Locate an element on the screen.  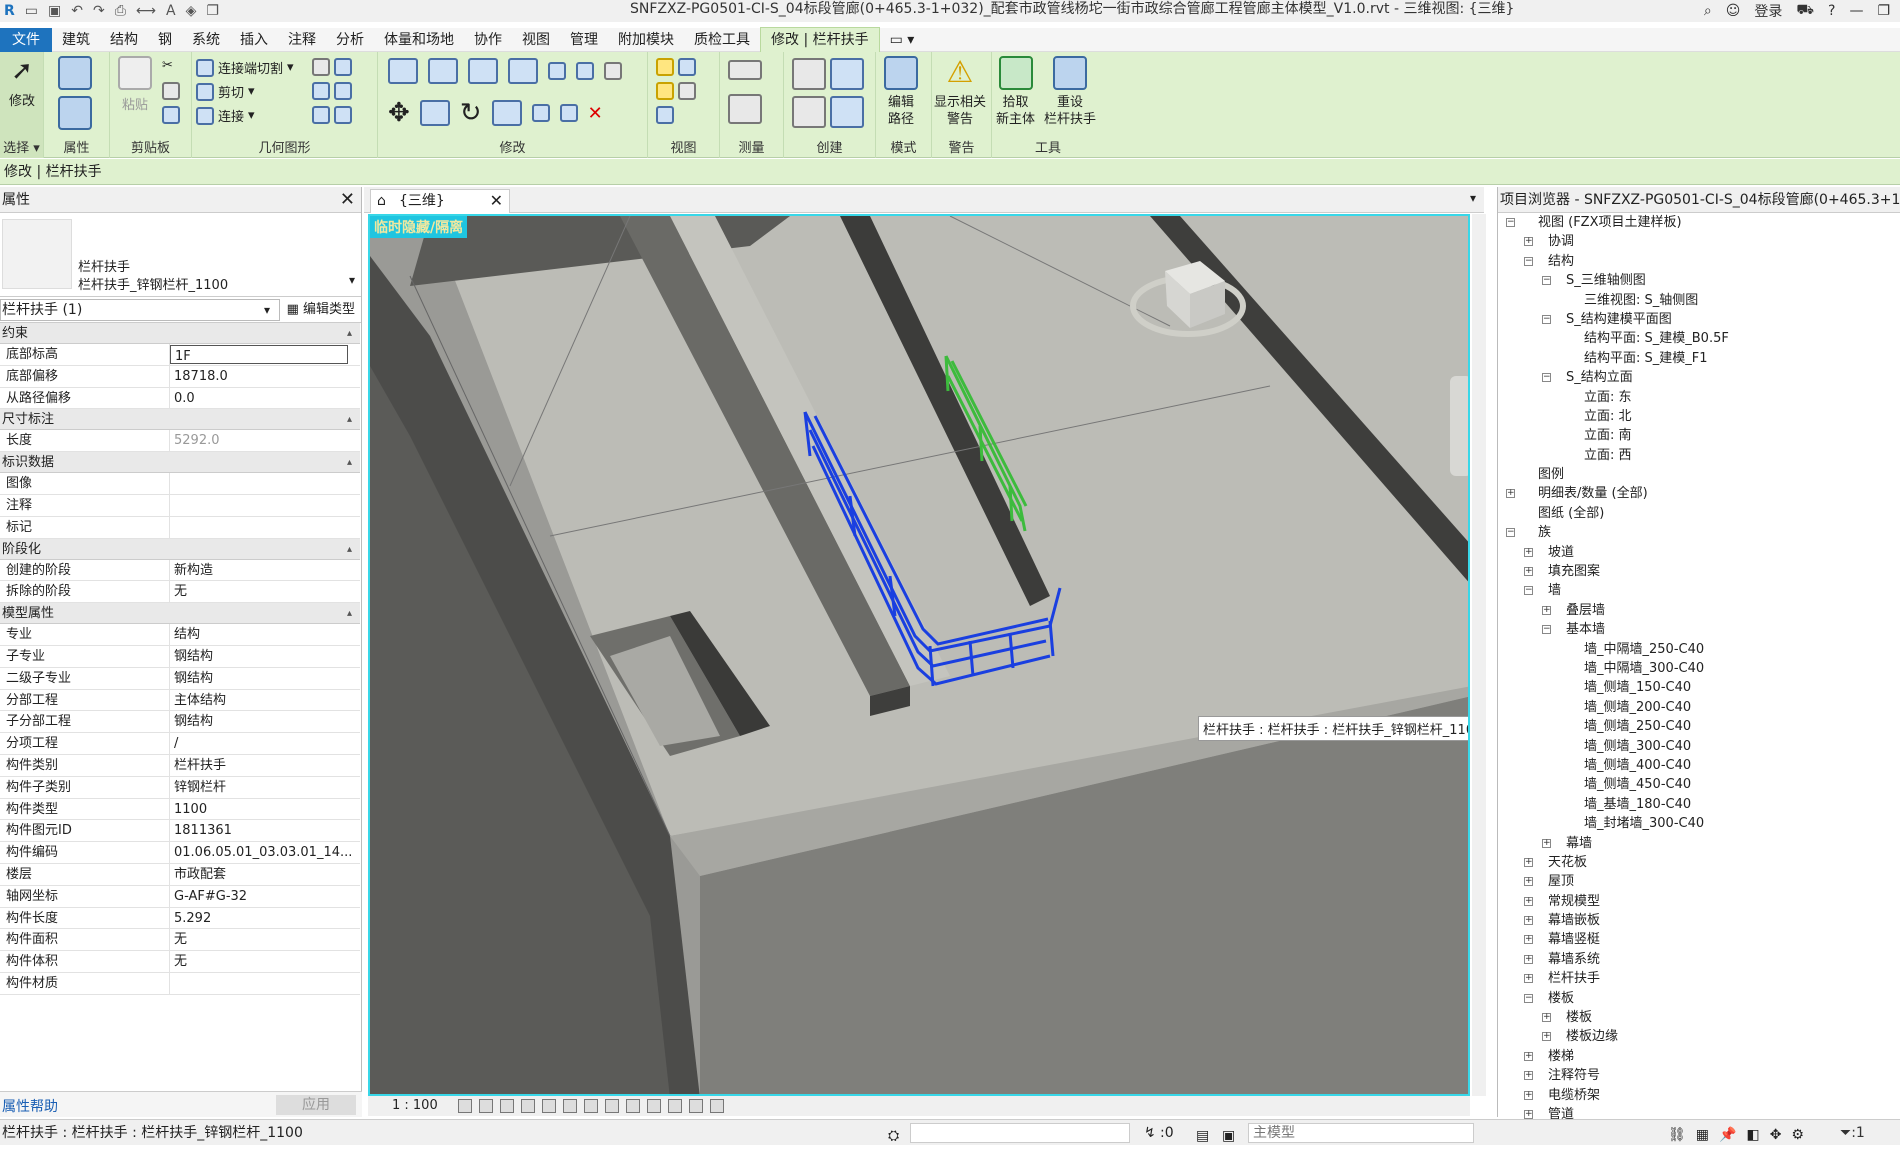
tab-analyze: 分析 is located at coordinates (350, 40).